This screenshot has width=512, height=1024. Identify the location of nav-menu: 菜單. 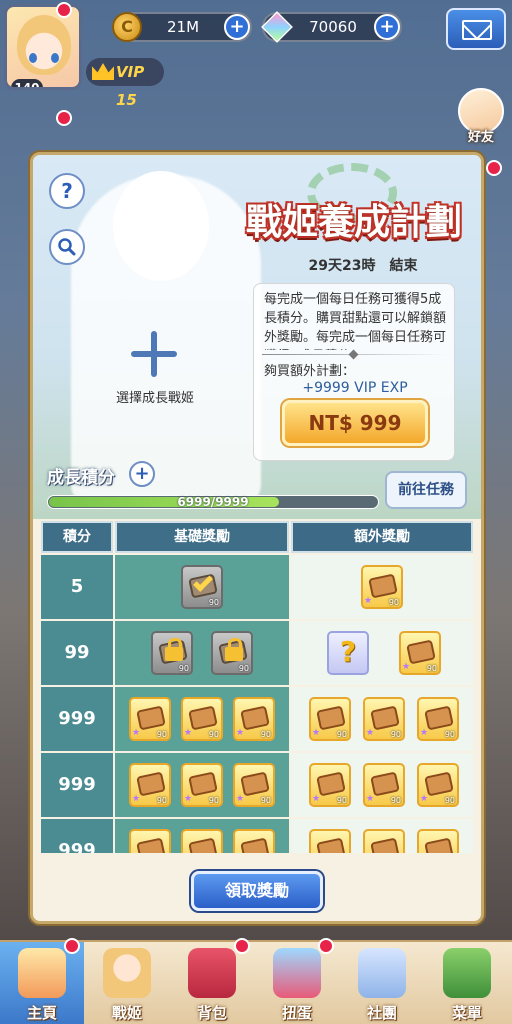
(467, 983).